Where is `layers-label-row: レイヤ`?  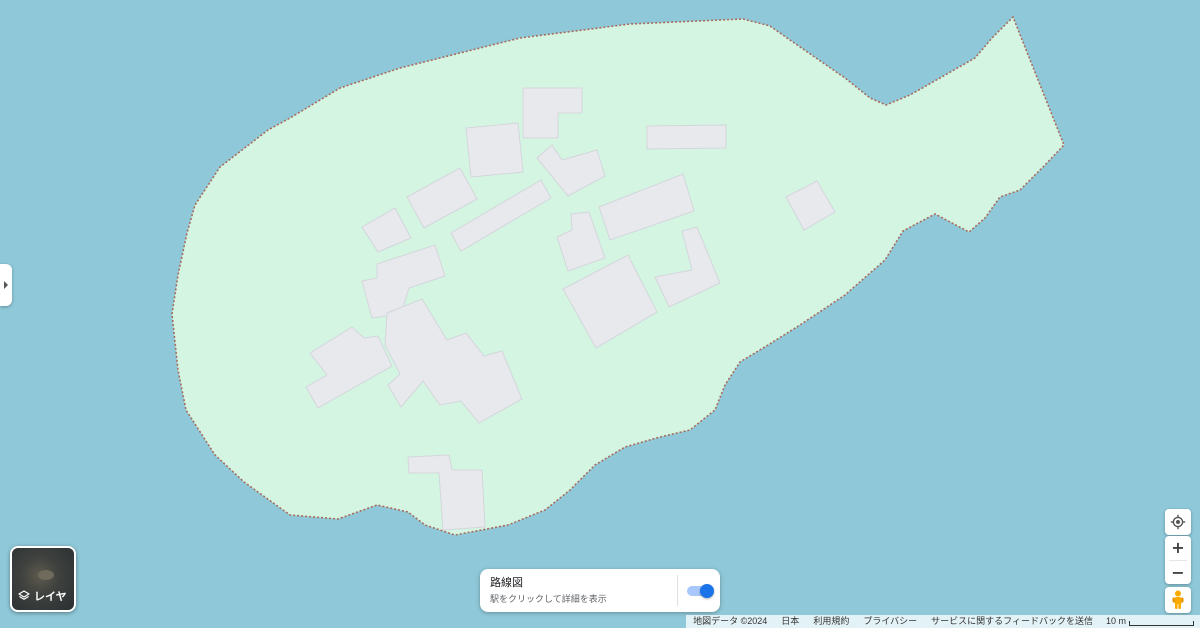 layers-label-row: レイヤ is located at coordinates (42, 596).